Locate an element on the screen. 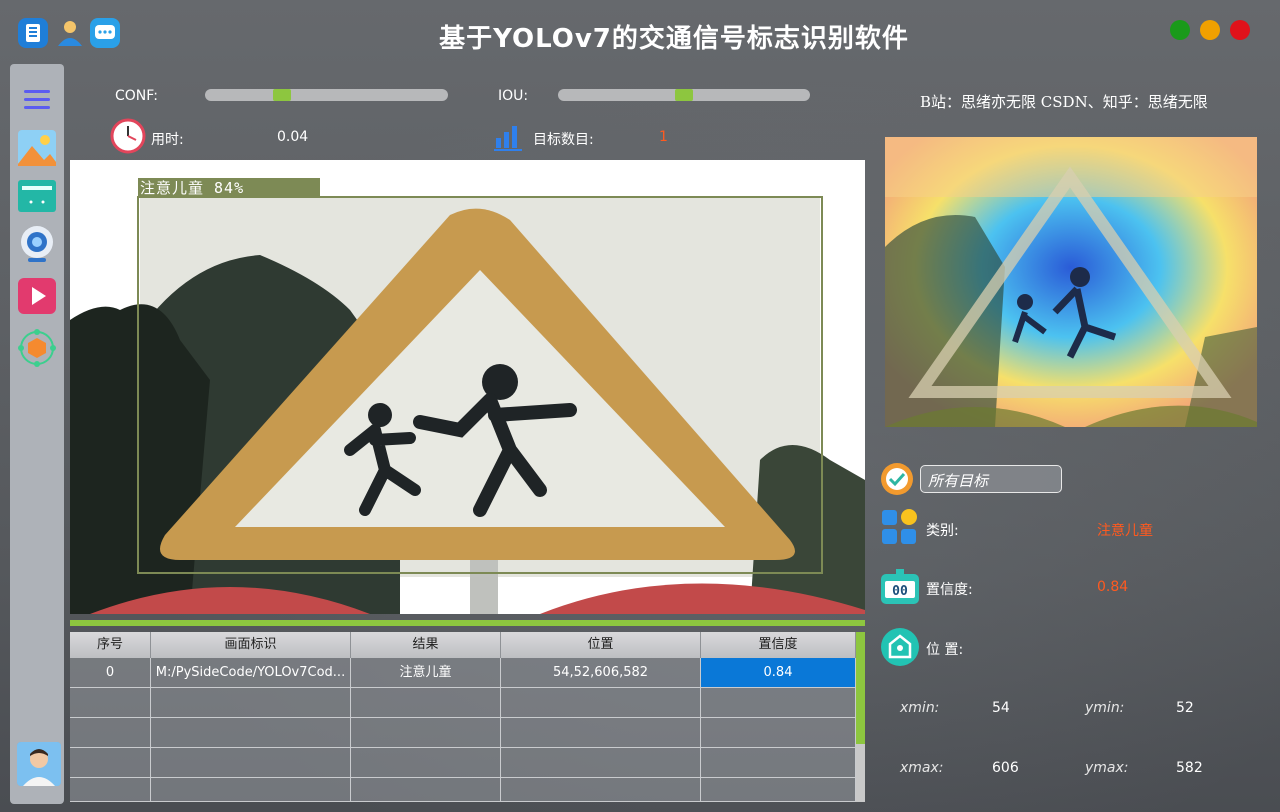 This screenshot has height=812, width=1280. iou-slider is located at coordinates (684, 95).